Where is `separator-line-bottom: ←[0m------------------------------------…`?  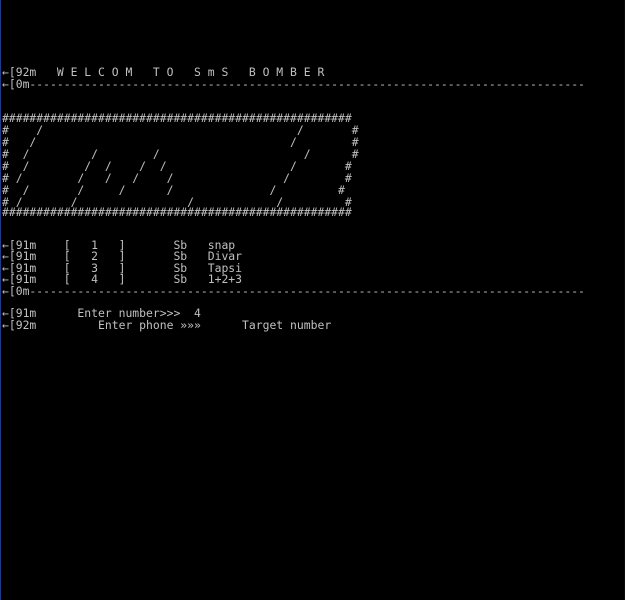 separator-line-bottom: ←[0m------------------------------------… is located at coordinates (293, 291).